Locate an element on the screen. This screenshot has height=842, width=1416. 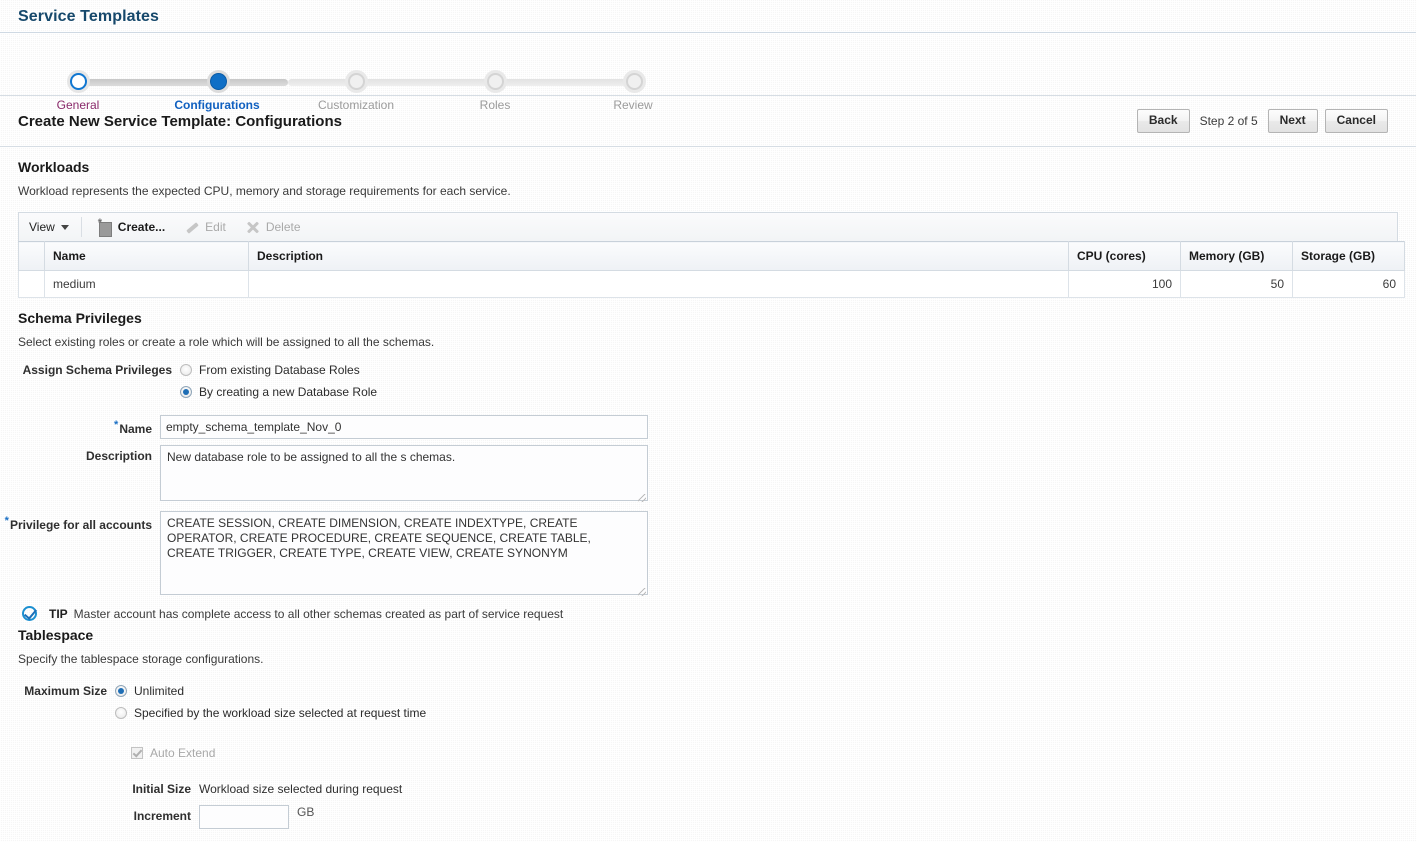
train-step-general-dot is located at coordinates (78, 81).